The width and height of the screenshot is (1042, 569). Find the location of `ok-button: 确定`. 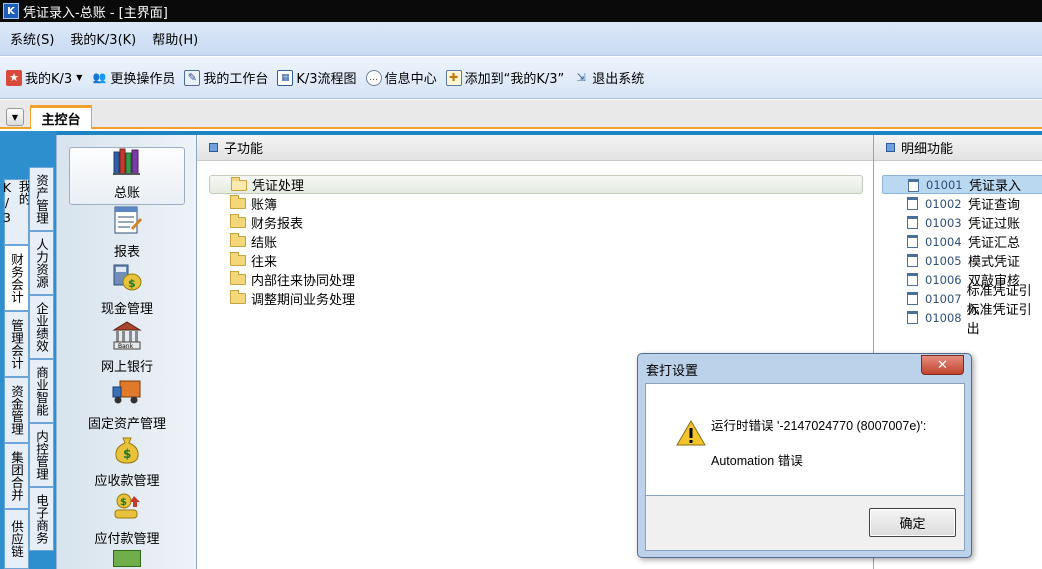

ok-button: 确定 is located at coordinates (912, 522).